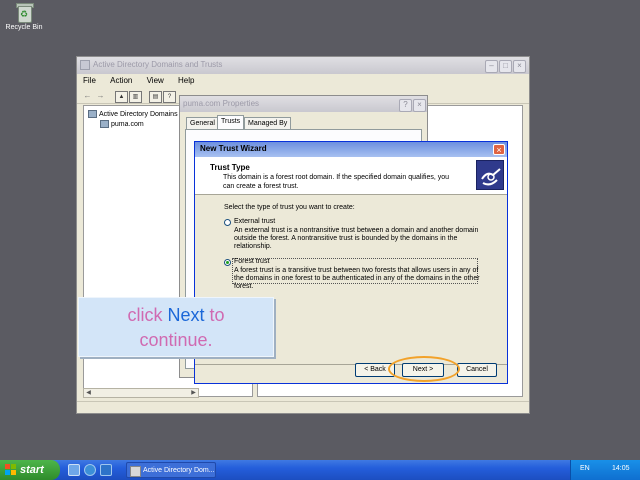  I want to click on menu-action: Action, so click(121, 81).